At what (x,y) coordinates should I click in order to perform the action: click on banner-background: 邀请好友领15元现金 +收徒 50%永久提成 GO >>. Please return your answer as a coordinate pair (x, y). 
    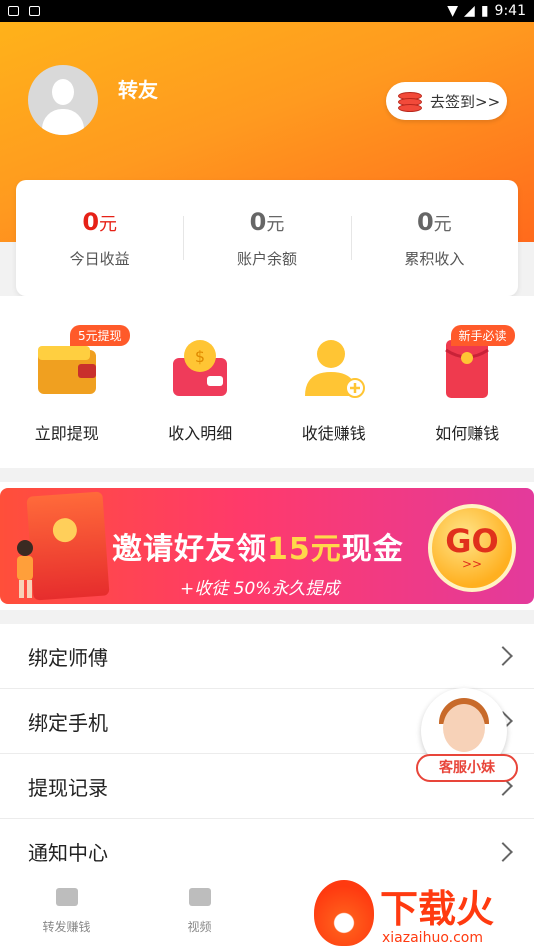
    Looking at the image, I should click on (267, 546).